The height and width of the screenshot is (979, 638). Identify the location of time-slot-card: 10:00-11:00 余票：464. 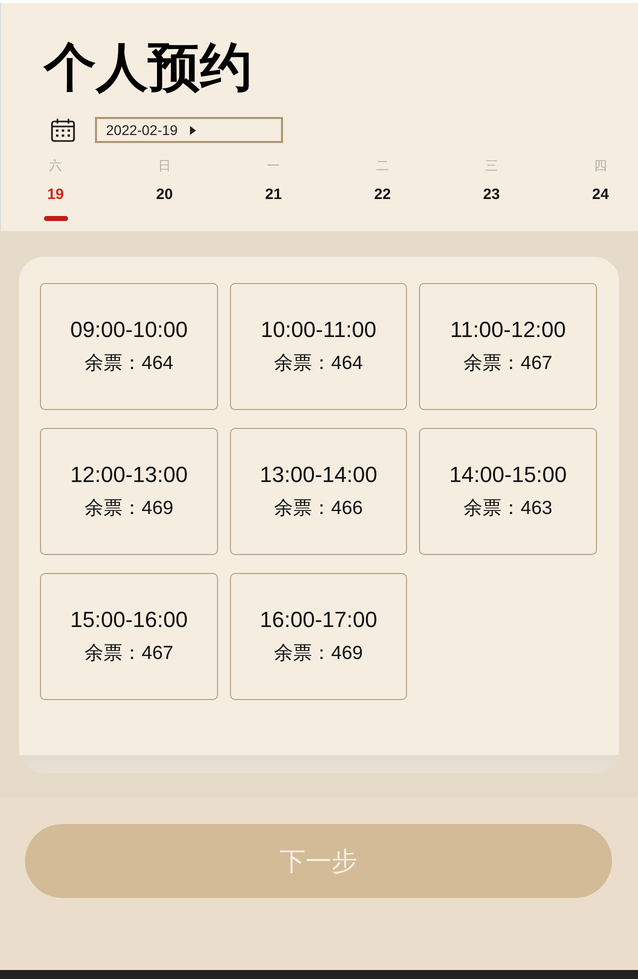
(318, 346).